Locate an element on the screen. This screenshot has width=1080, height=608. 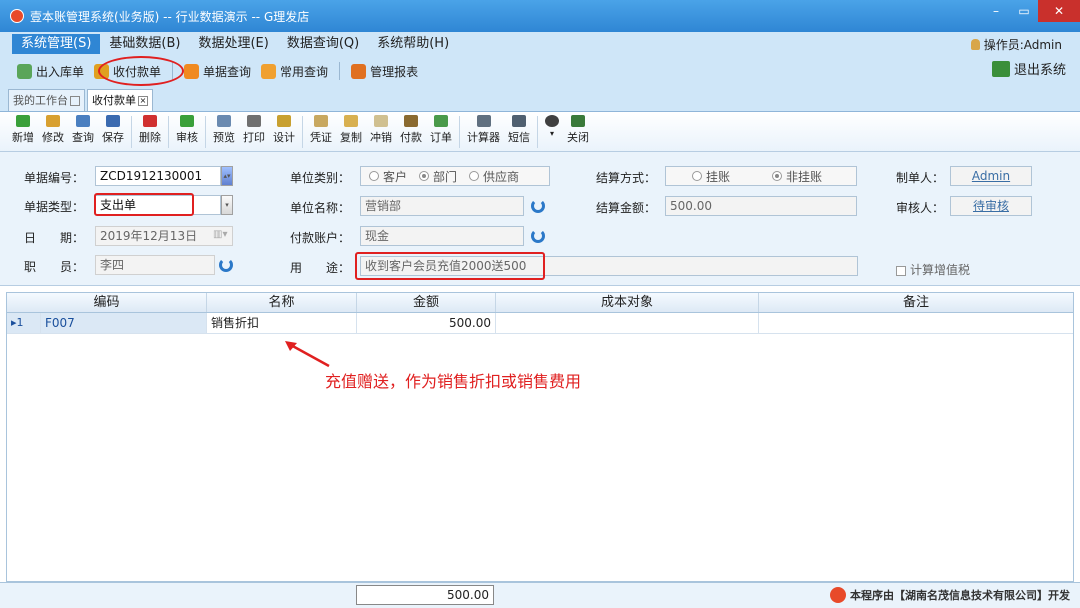
exit-system-button: 退出系统 is located at coordinates (1028, 68).